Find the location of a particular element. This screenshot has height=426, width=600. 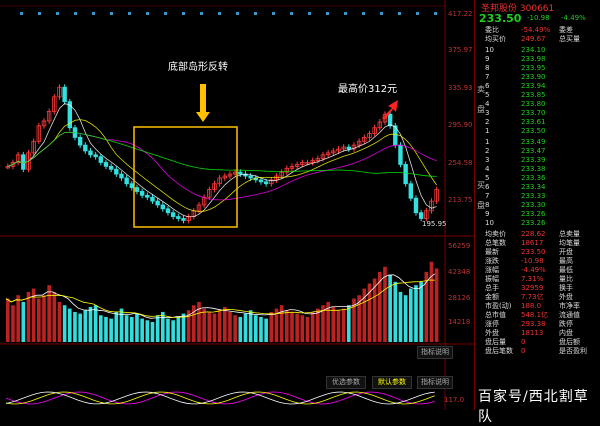

ma-line is located at coordinates (222, 166).